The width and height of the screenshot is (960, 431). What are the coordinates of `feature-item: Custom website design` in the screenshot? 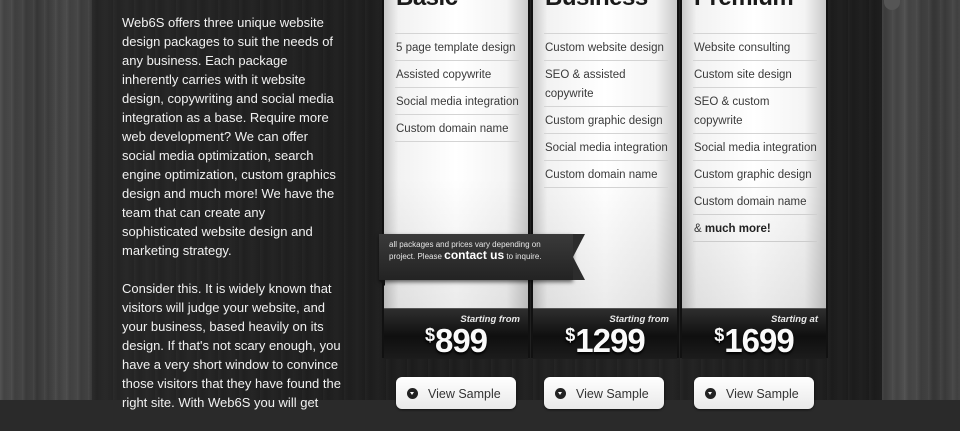 It's located at (606, 46).